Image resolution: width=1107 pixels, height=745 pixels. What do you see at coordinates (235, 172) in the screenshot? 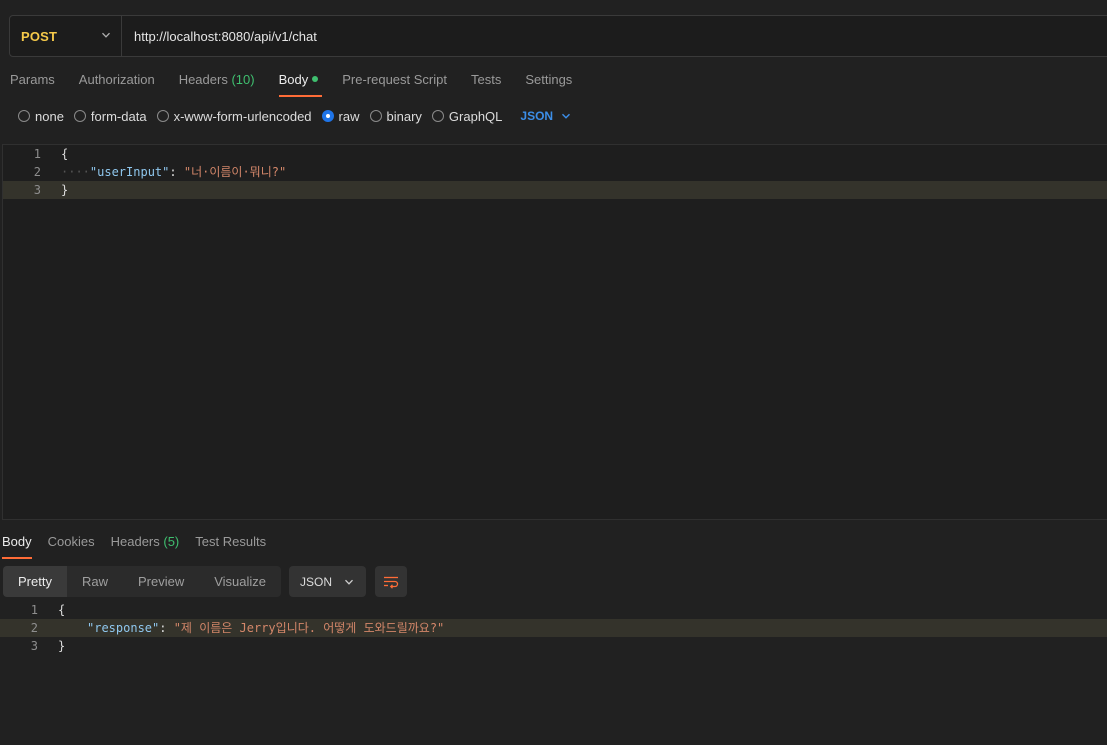
I see `json-string: "너·이름이·뭐니?"` at bounding box center [235, 172].